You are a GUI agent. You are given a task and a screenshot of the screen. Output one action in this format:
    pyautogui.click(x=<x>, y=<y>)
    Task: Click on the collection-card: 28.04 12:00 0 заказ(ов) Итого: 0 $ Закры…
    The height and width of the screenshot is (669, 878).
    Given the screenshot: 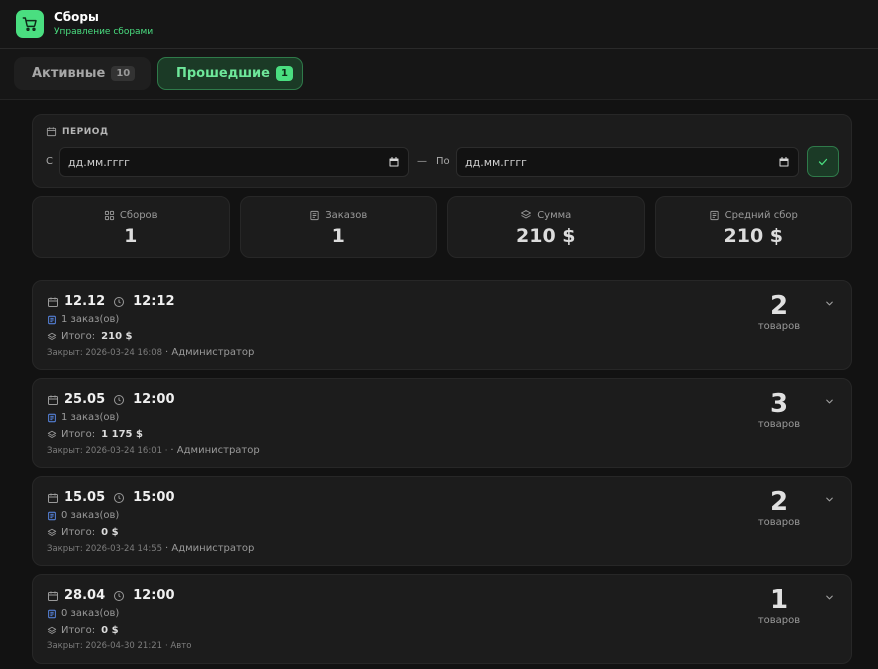 What is the action you would take?
    pyautogui.click(x=442, y=619)
    